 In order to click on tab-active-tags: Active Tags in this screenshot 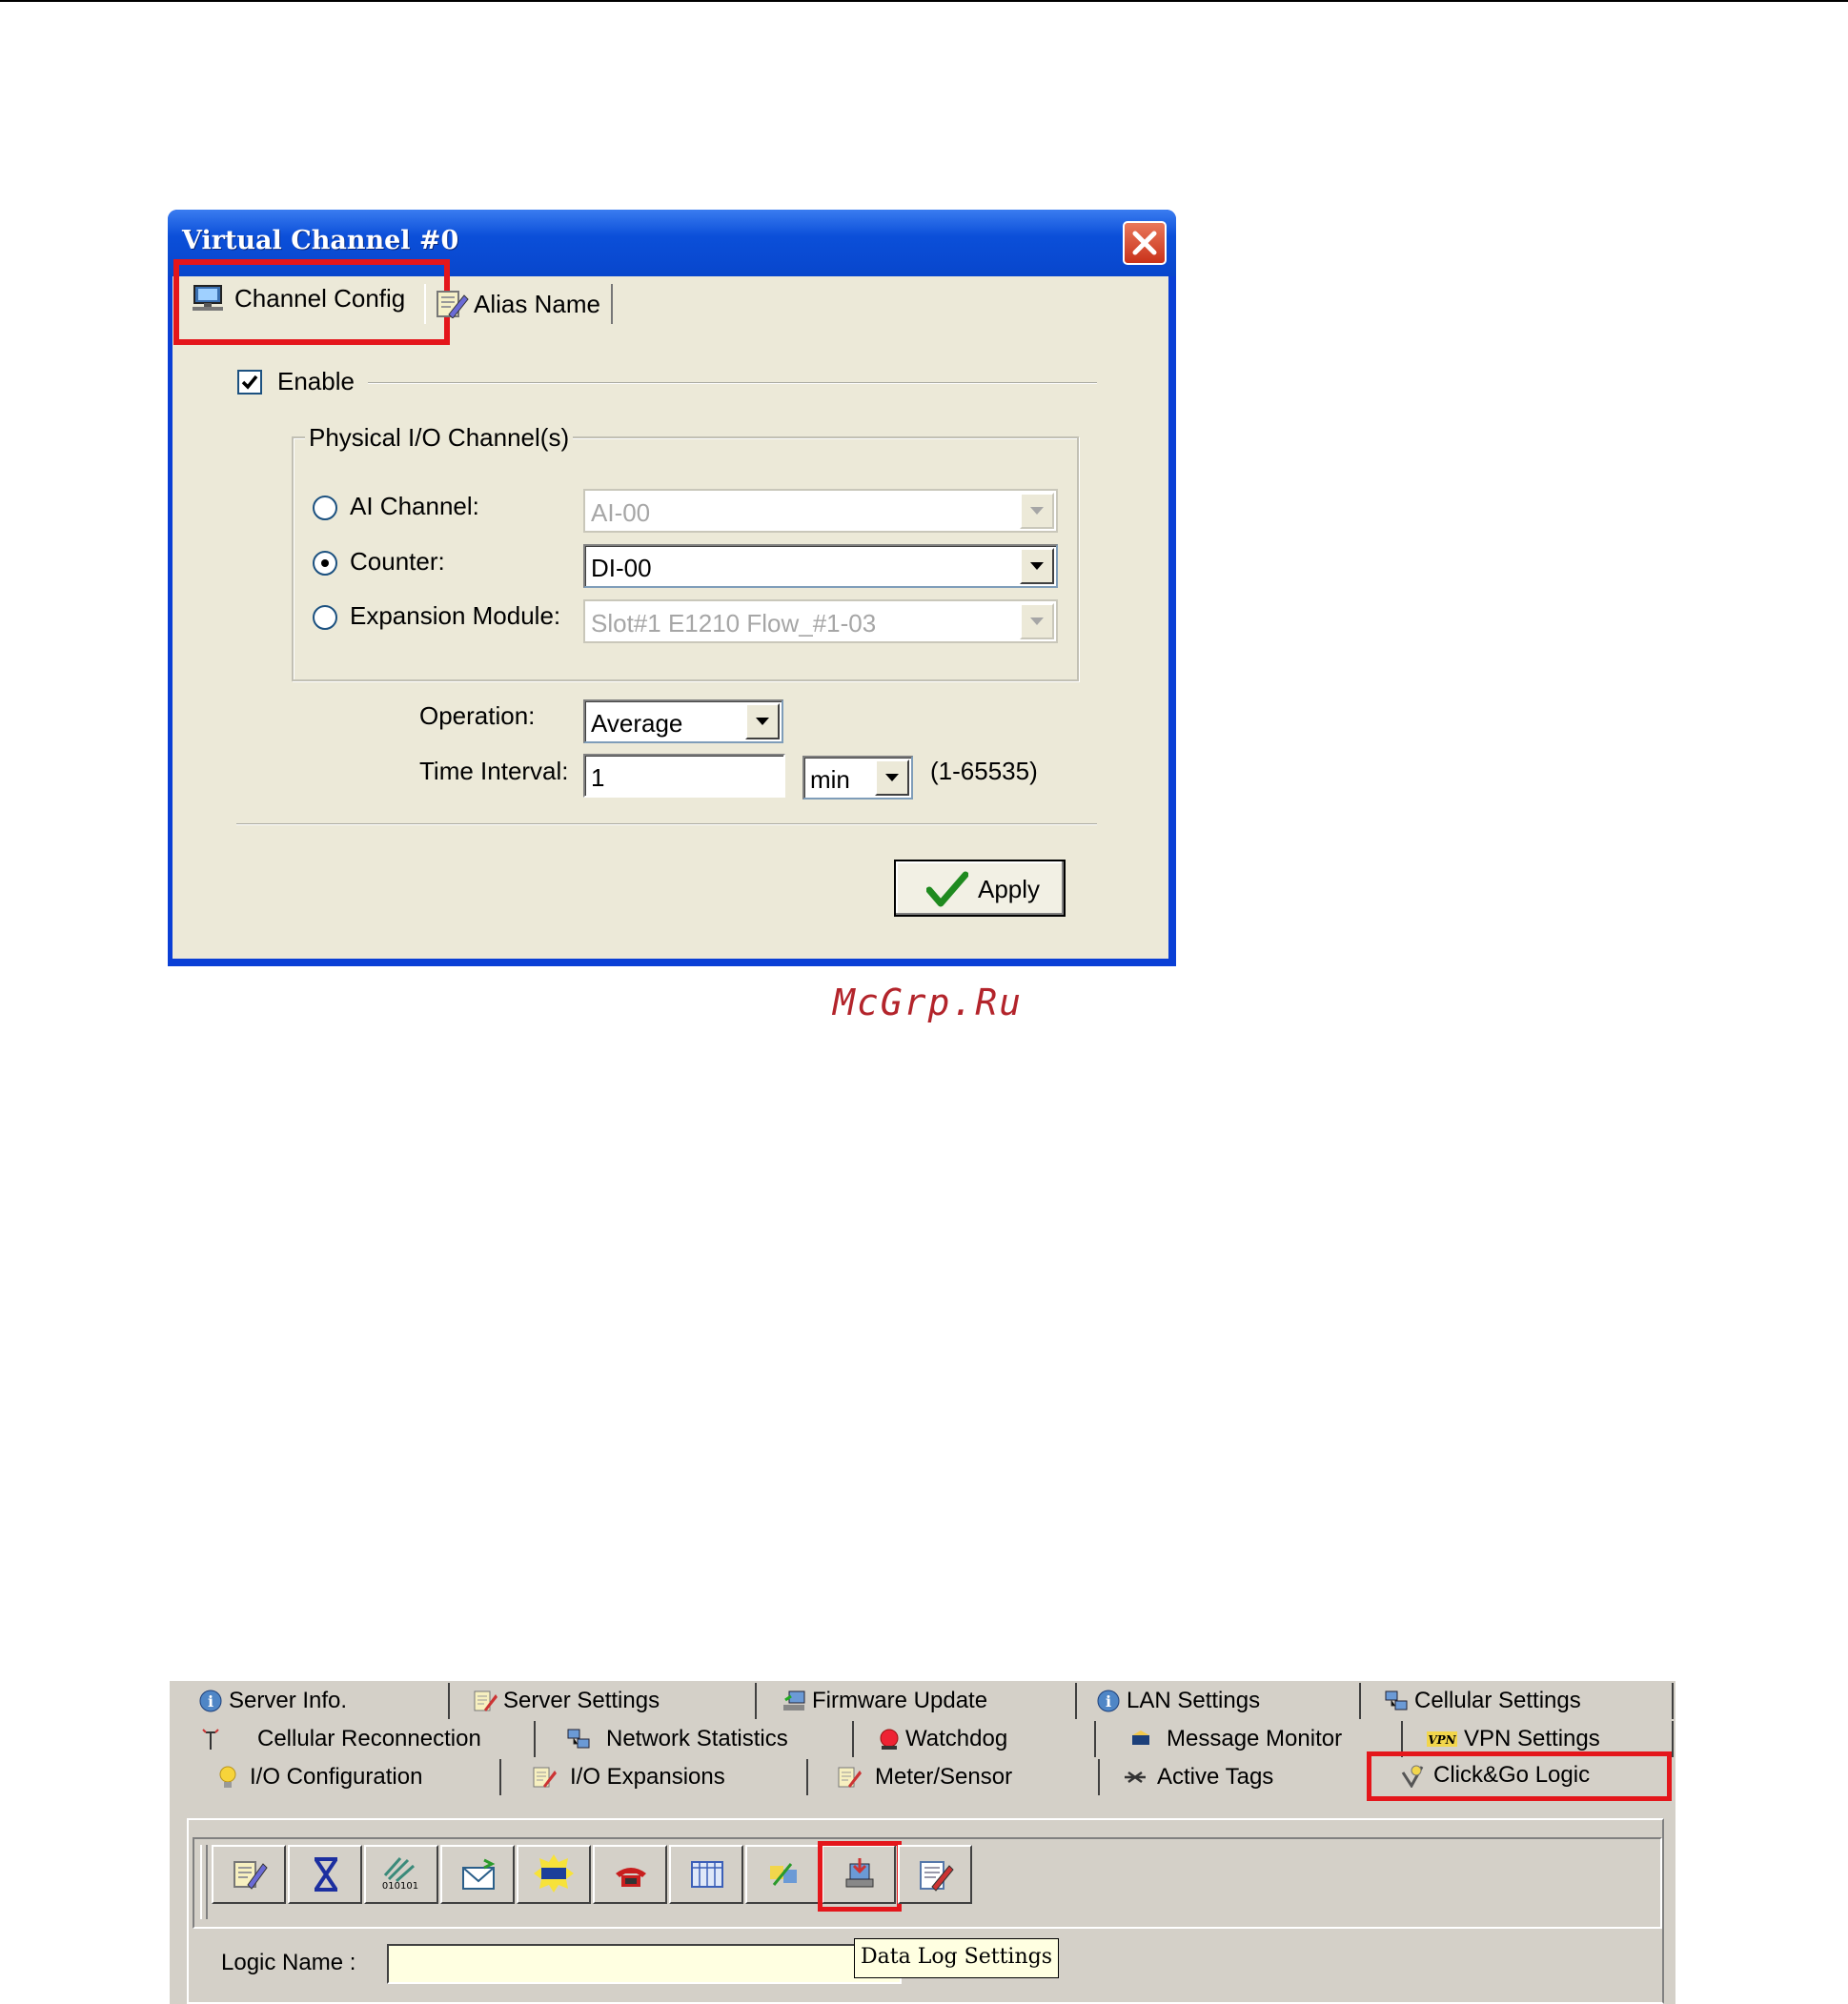, I will do `click(1241, 1777)`.